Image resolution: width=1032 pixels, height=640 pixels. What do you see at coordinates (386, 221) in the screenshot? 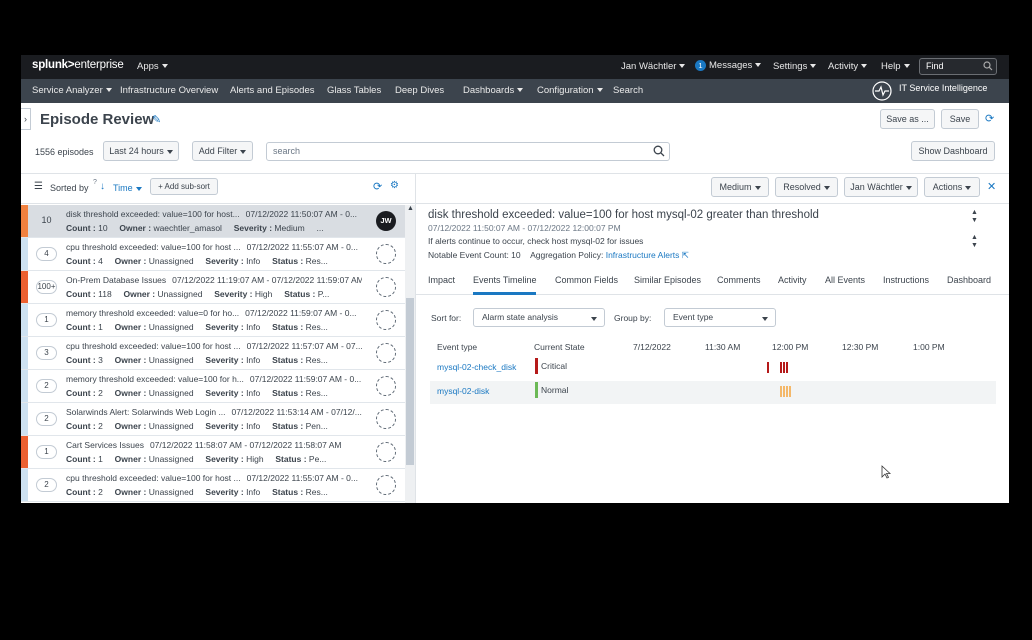
I see `avatar: JW` at bounding box center [386, 221].